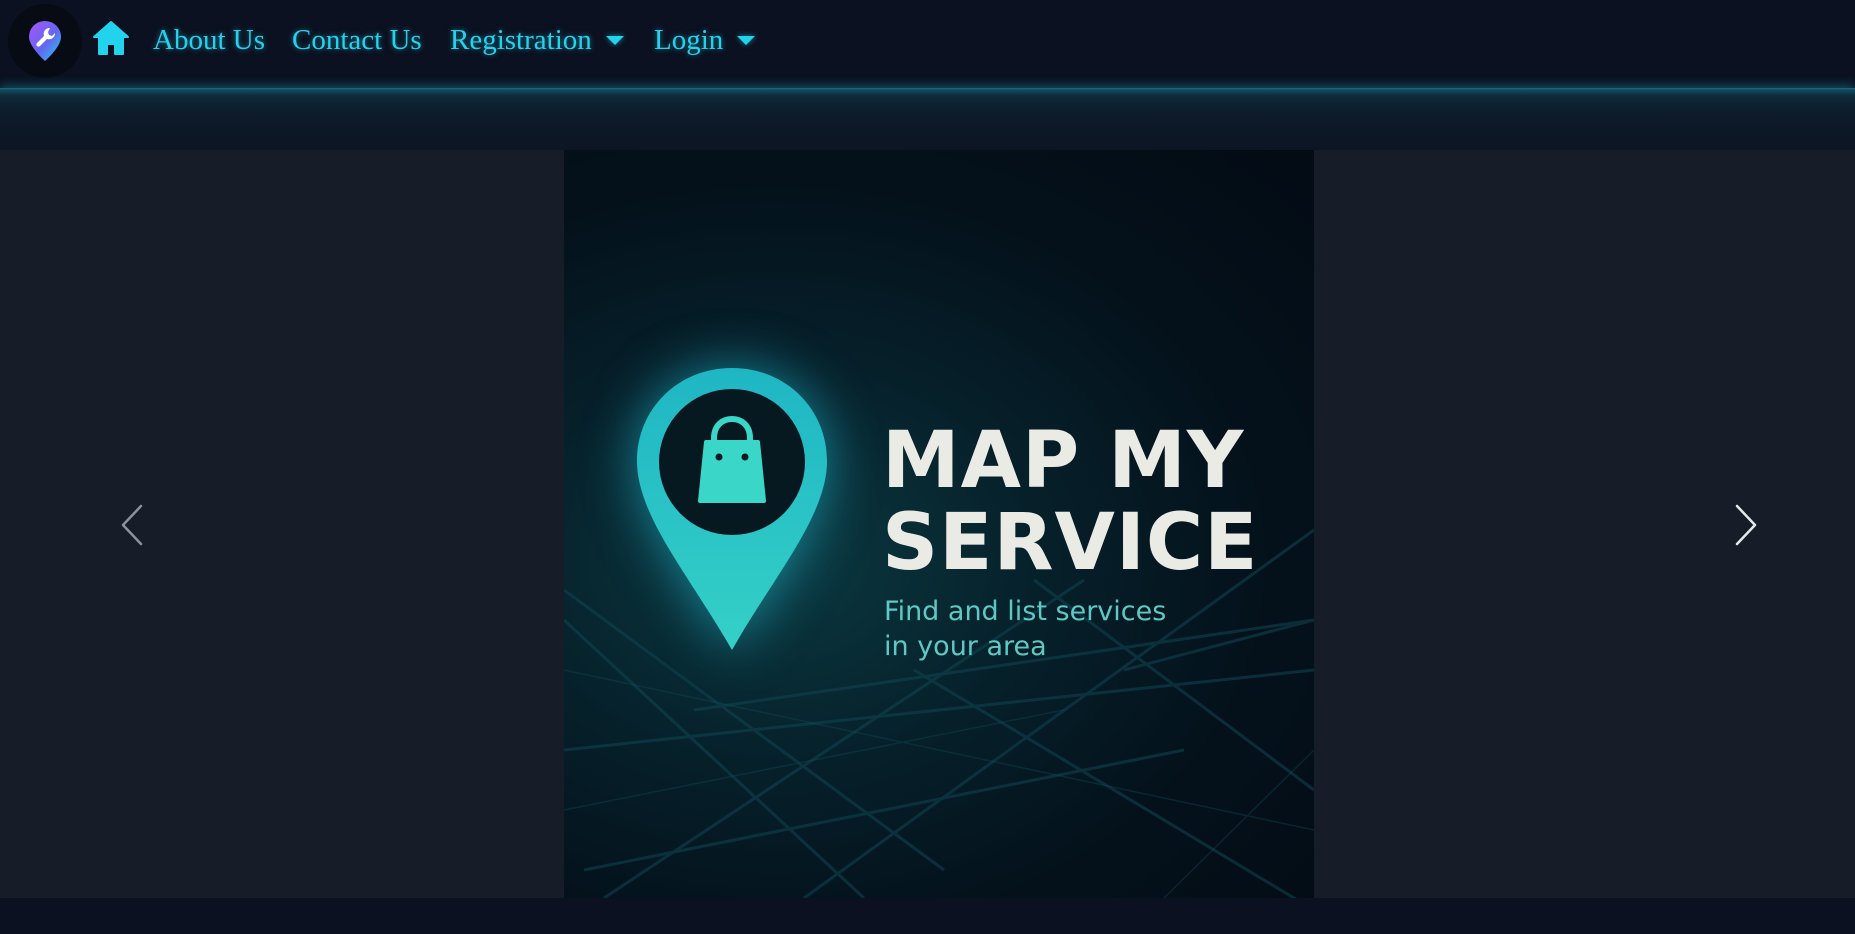 The image size is (1855, 934). I want to click on carousel-prev-button, so click(132, 525).